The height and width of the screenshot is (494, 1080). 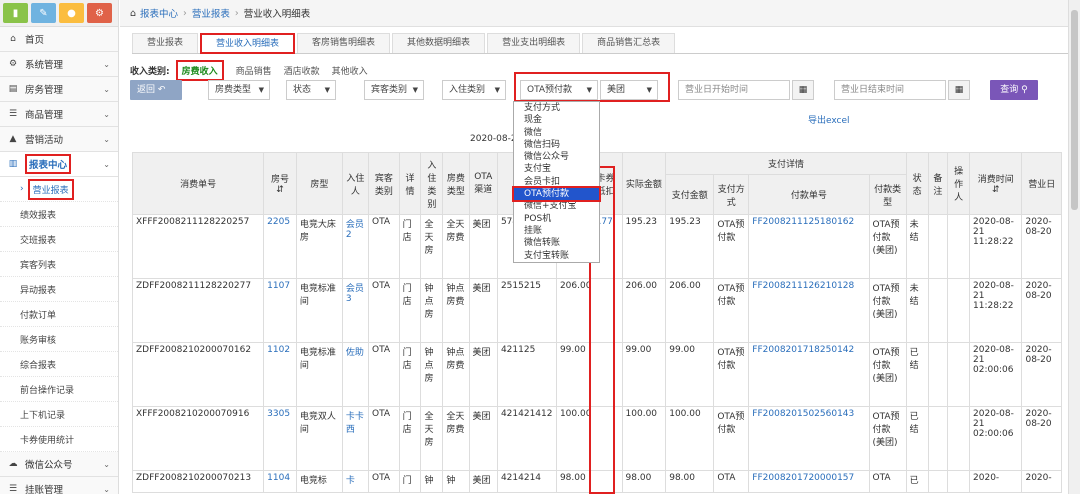 What do you see at coordinates (13, 164) in the screenshot?
I see `bar-chart-icon: ▥` at bounding box center [13, 164].